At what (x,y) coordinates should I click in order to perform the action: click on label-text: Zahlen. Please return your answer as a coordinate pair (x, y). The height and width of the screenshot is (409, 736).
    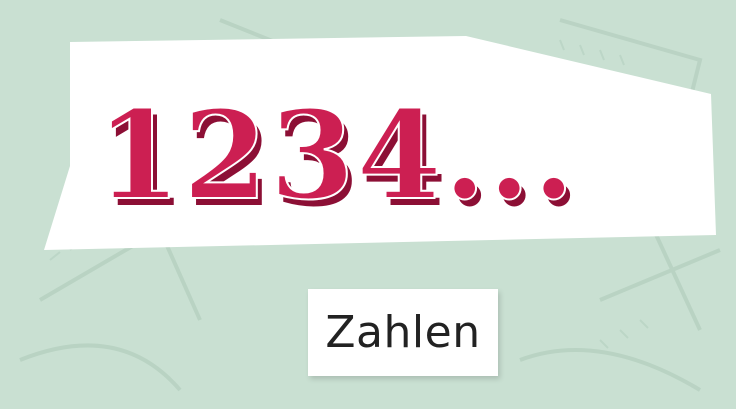
    Looking at the image, I should click on (403, 332).